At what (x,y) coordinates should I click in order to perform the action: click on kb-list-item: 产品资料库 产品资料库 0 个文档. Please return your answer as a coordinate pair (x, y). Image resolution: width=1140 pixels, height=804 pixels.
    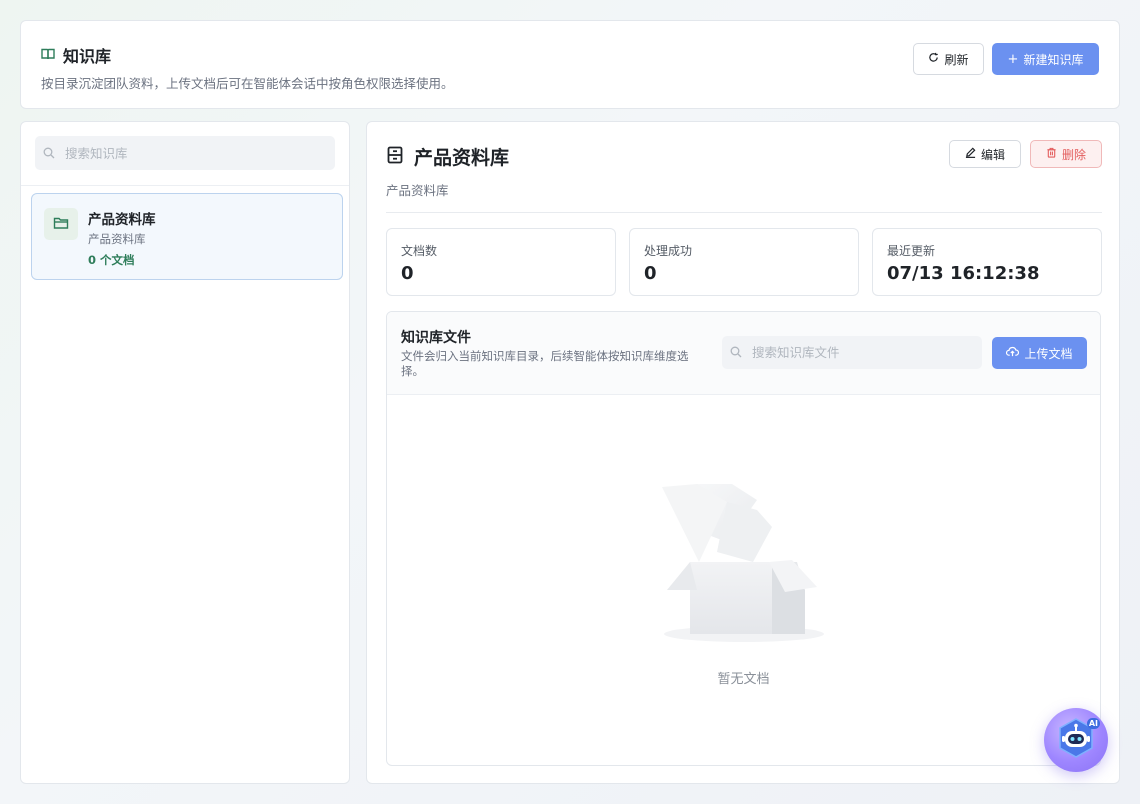
    Looking at the image, I should click on (187, 236).